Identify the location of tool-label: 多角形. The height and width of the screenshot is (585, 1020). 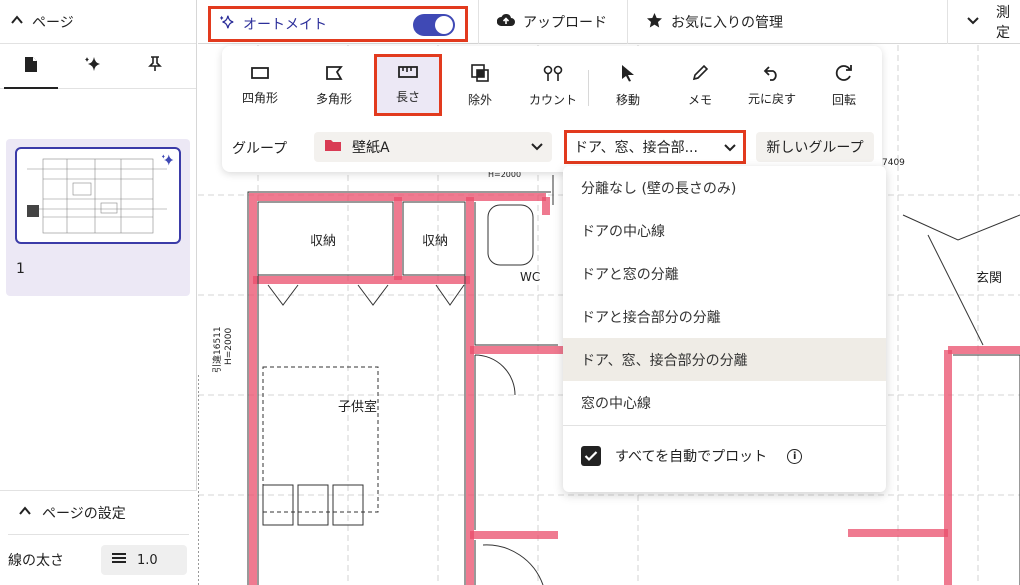
(333, 99).